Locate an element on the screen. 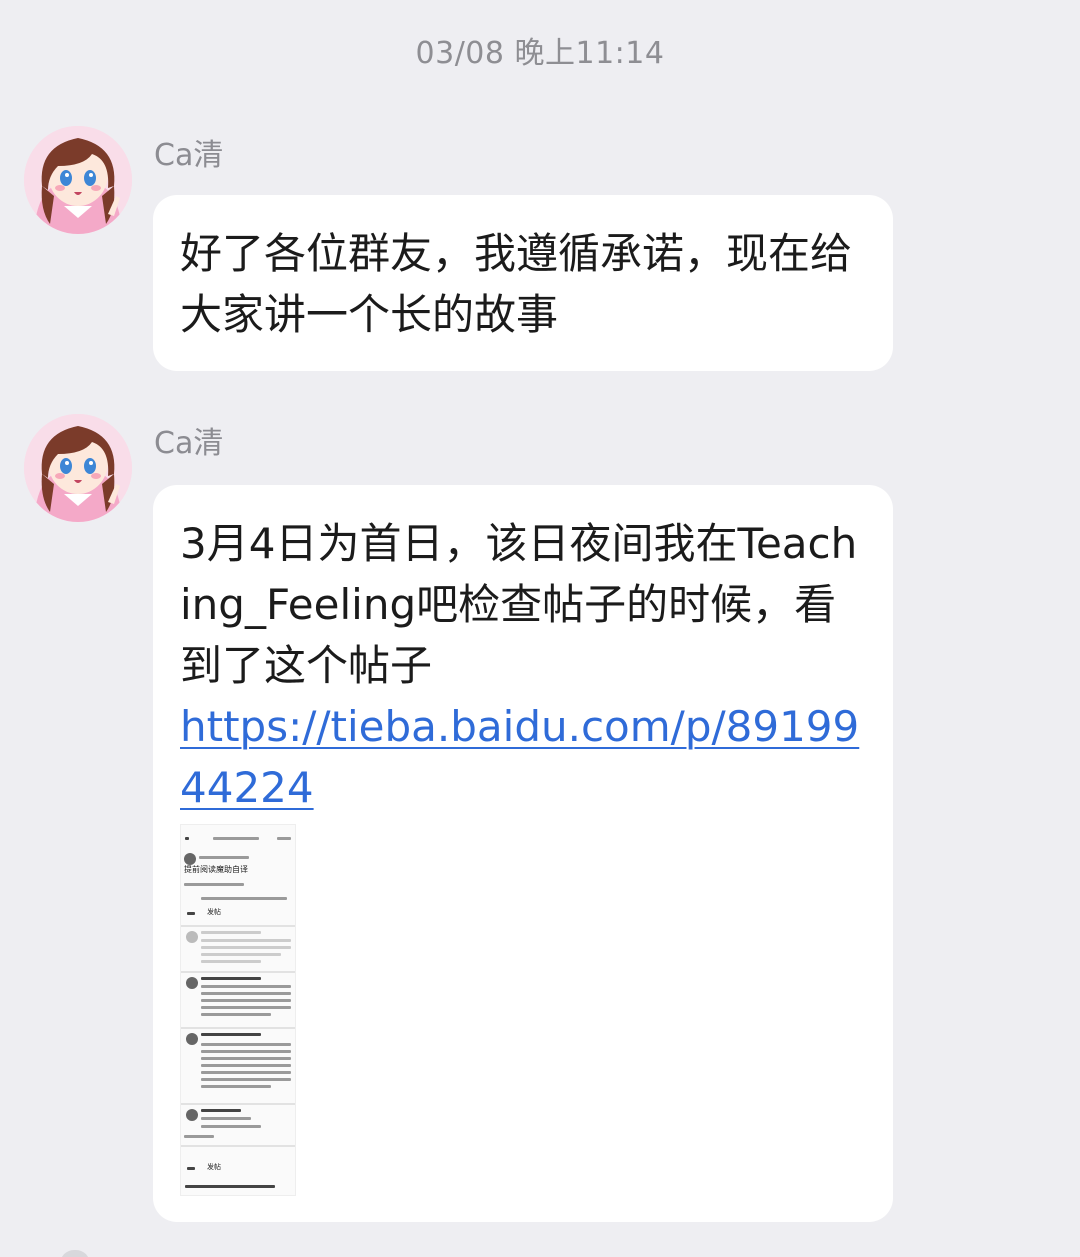  bottom-section-header: 发帖 is located at coordinates (214, 1167).